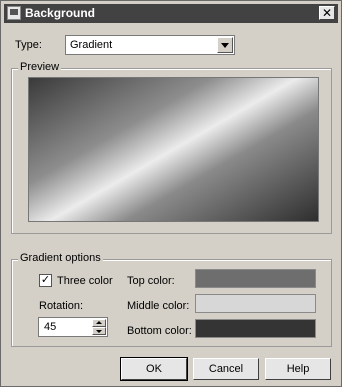 This screenshot has width=344, height=389. Describe the element at coordinates (40, 67) in the screenshot. I see `preview-legend: Preview` at that location.